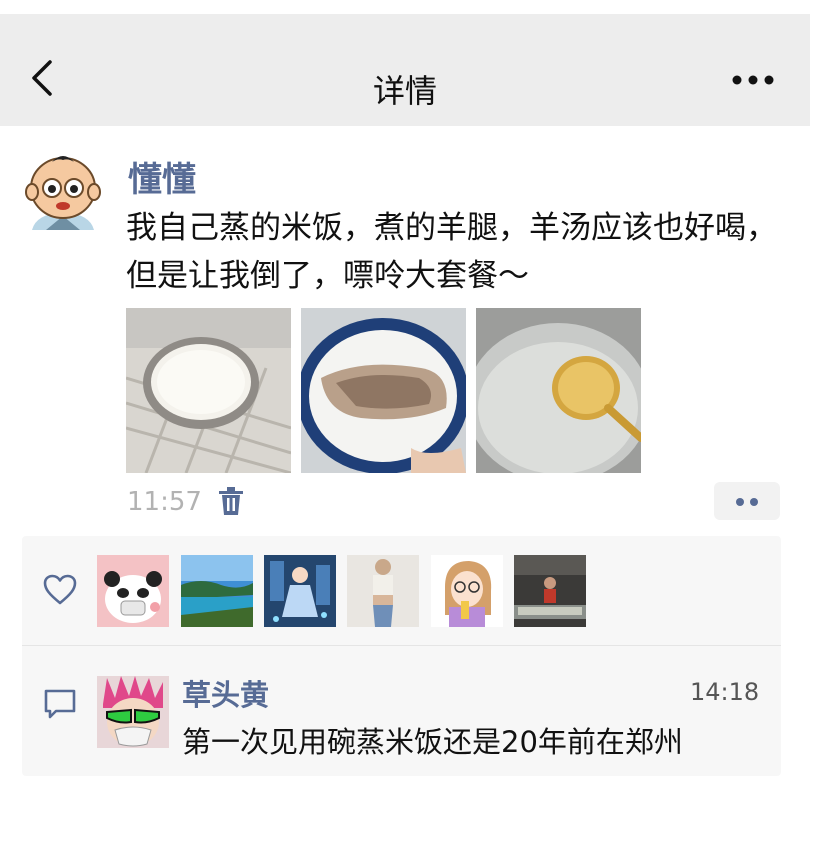 The image size is (820, 850). I want to click on post-text: 我自己蒸的米饭，煮的羊腿，羊汤应该也好喝，但是让我倒了，嘌呤大套餐～, so click(451, 252).